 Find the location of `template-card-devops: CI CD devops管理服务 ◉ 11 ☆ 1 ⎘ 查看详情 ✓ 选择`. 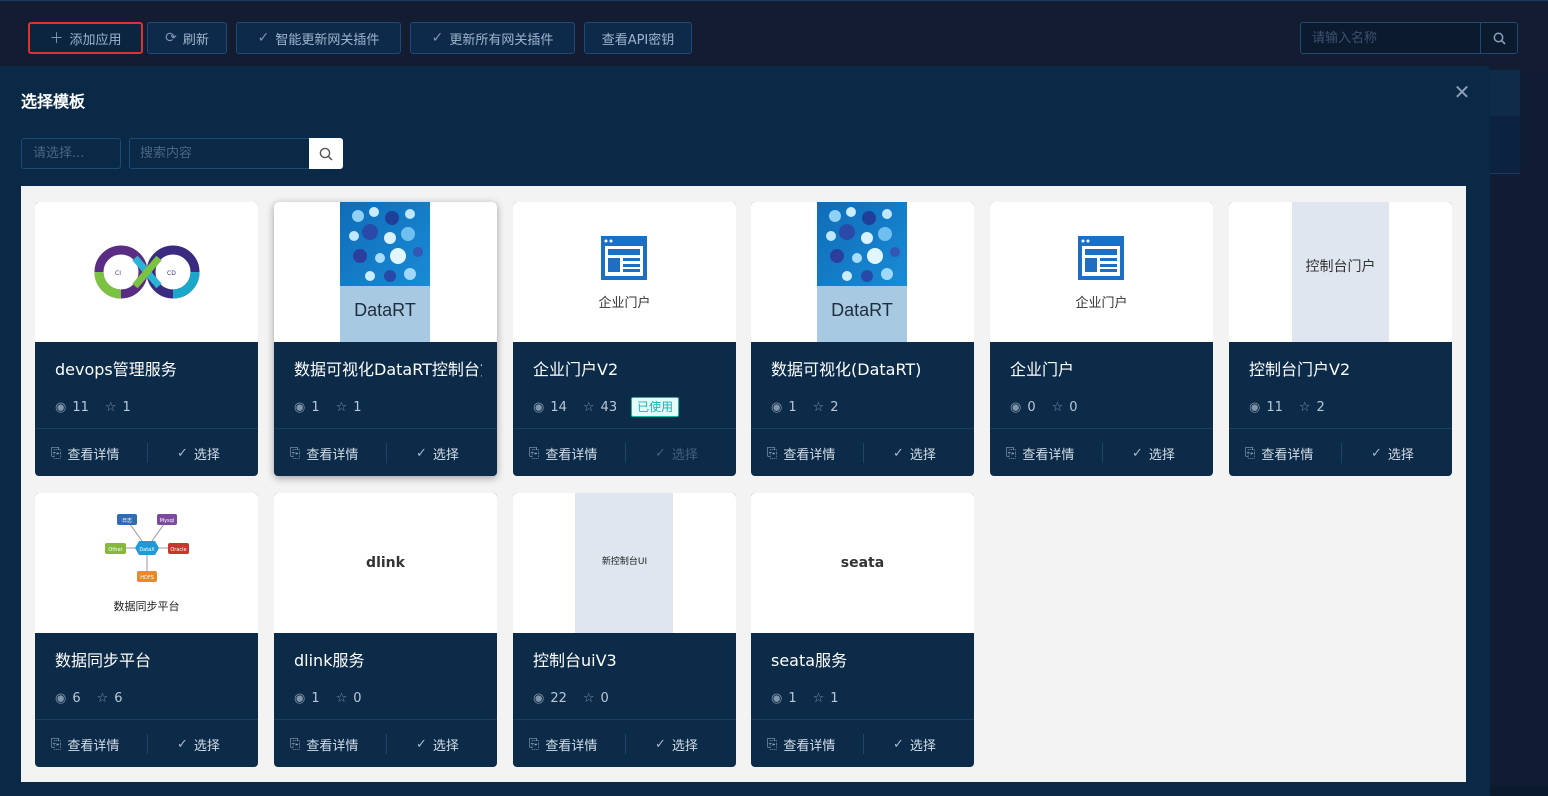

template-card-devops: CI CD devops管理服务 ◉ 11 ☆ 1 ⎘ 查看详情 ✓ 选择 is located at coordinates (146, 339).